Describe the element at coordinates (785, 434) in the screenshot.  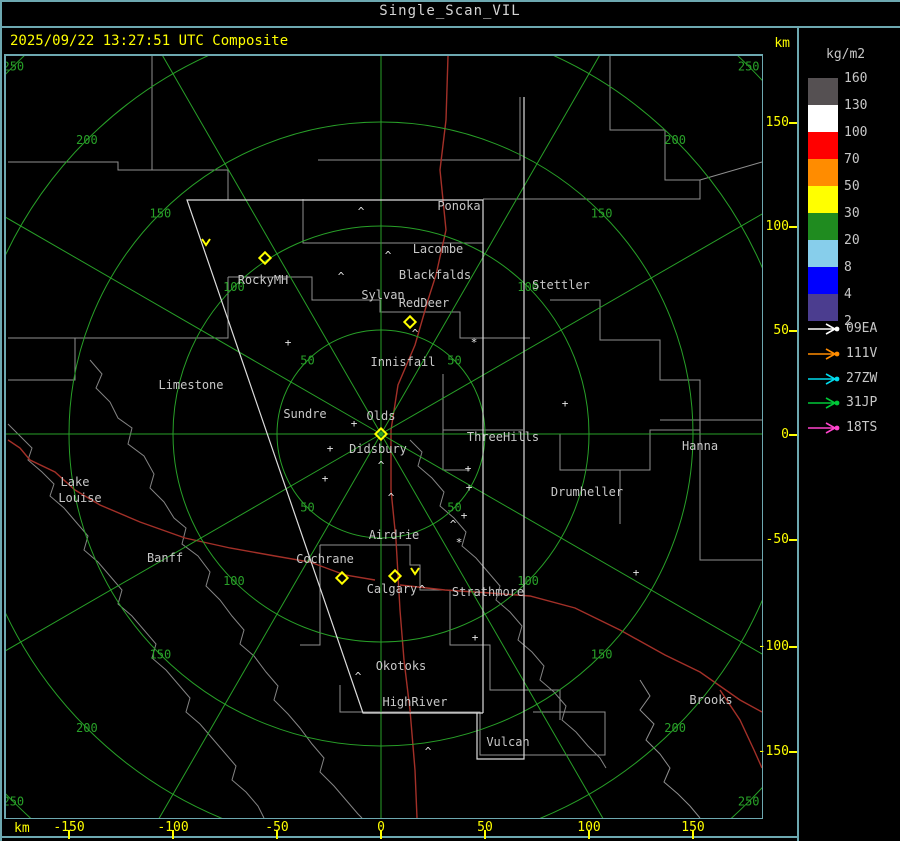
I see `right-axis-tick-label: 0` at that location.